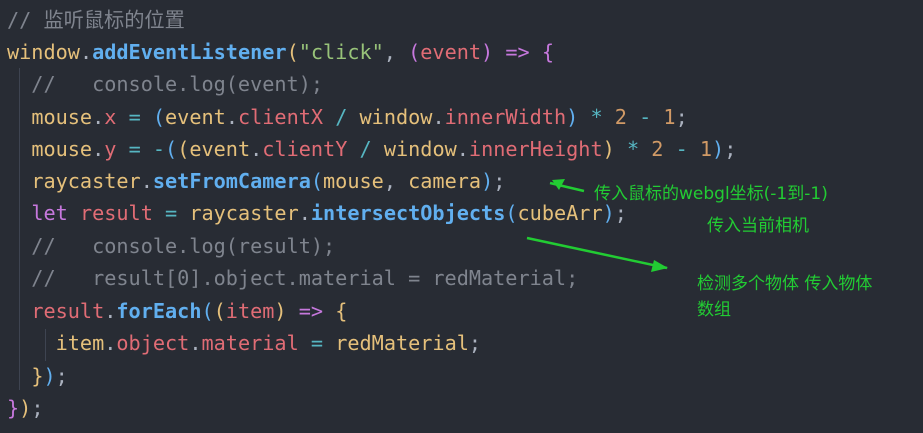 This screenshot has width=923, height=433. I want to click on annotation-webgl-coords: 传入鼠标的webgl坐标(-1到-1), so click(711, 194).